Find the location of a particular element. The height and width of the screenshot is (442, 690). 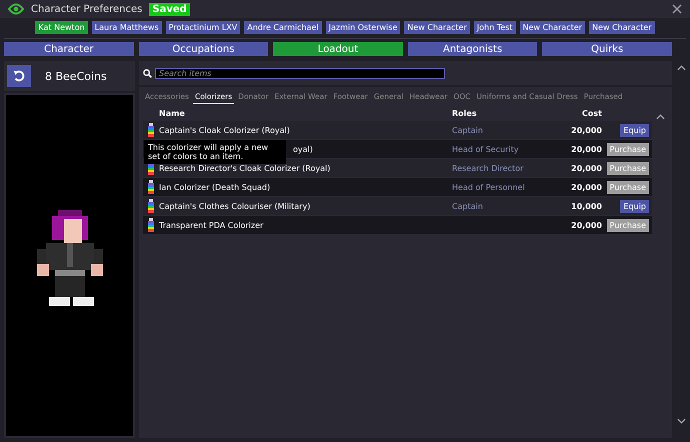

item-name: Captain's Cloak Colorizer (Royal) is located at coordinates (225, 130).